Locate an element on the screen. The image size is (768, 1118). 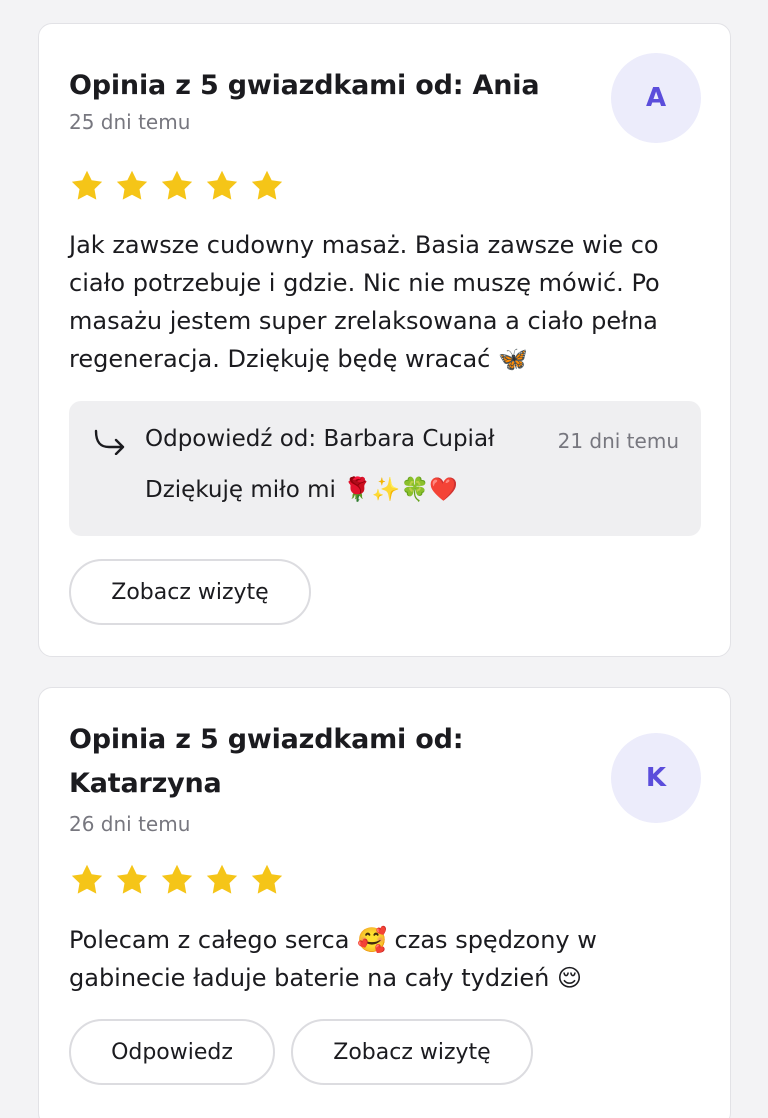
reply-button: Odpowiedz is located at coordinates (172, 1052).